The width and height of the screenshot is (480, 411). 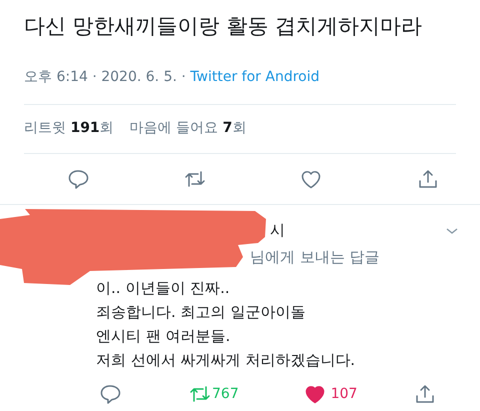 What do you see at coordinates (277, 231) in the screenshot?
I see `display-name: 시` at bounding box center [277, 231].